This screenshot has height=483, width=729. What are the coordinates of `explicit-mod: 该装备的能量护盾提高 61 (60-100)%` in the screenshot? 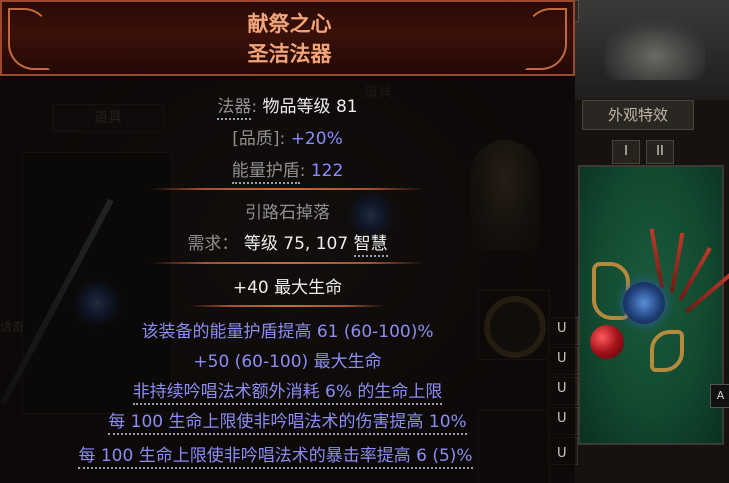 It's located at (287, 329).